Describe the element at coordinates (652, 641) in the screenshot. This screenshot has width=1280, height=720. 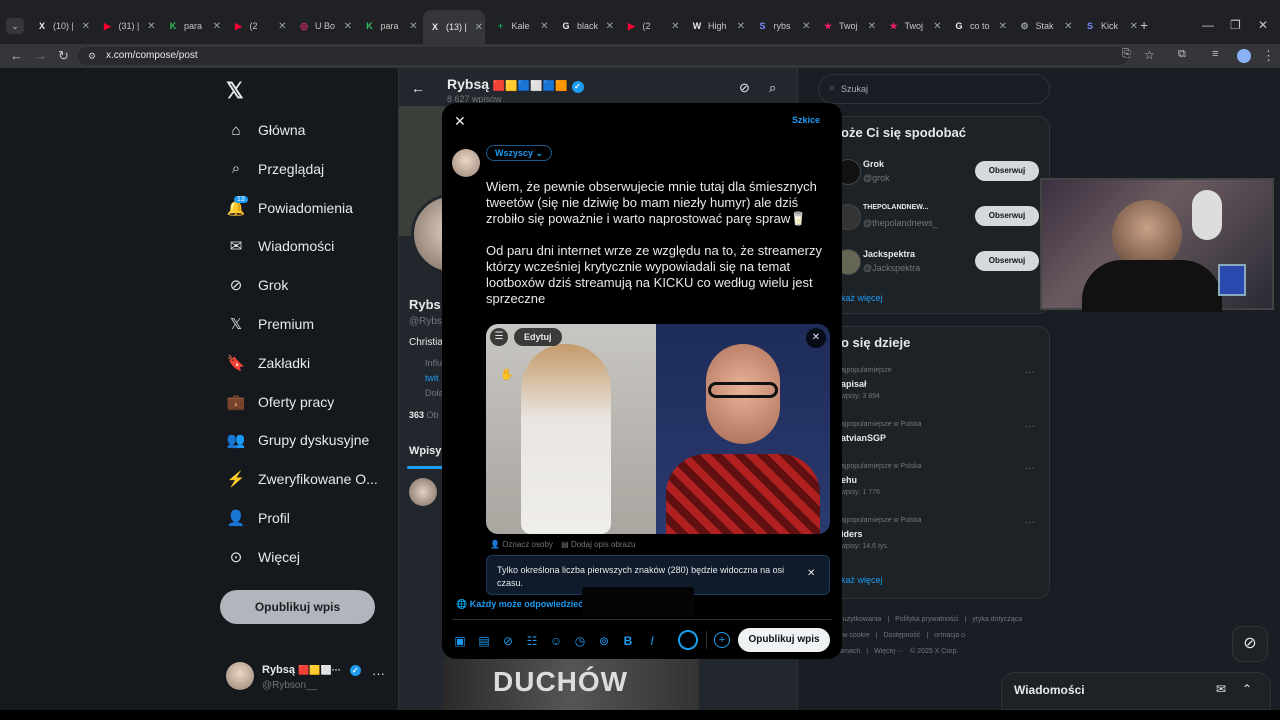
I see `italic-icon: I` at that location.